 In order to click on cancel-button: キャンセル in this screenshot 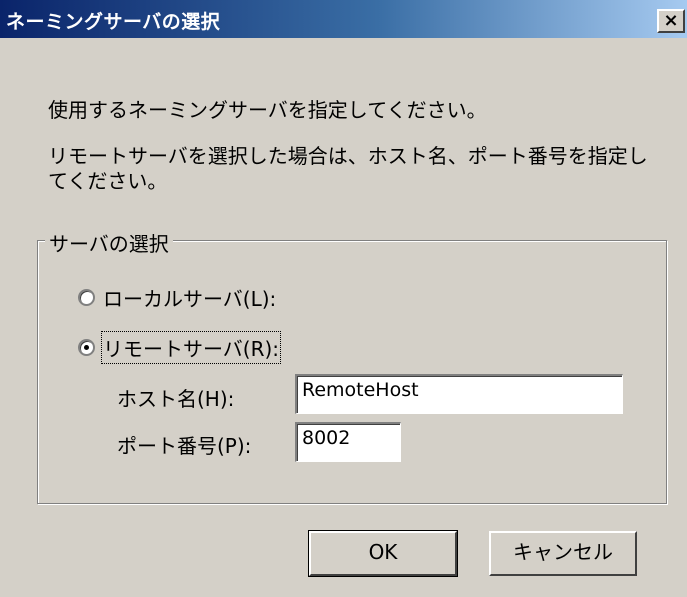, I will do `click(563, 553)`.